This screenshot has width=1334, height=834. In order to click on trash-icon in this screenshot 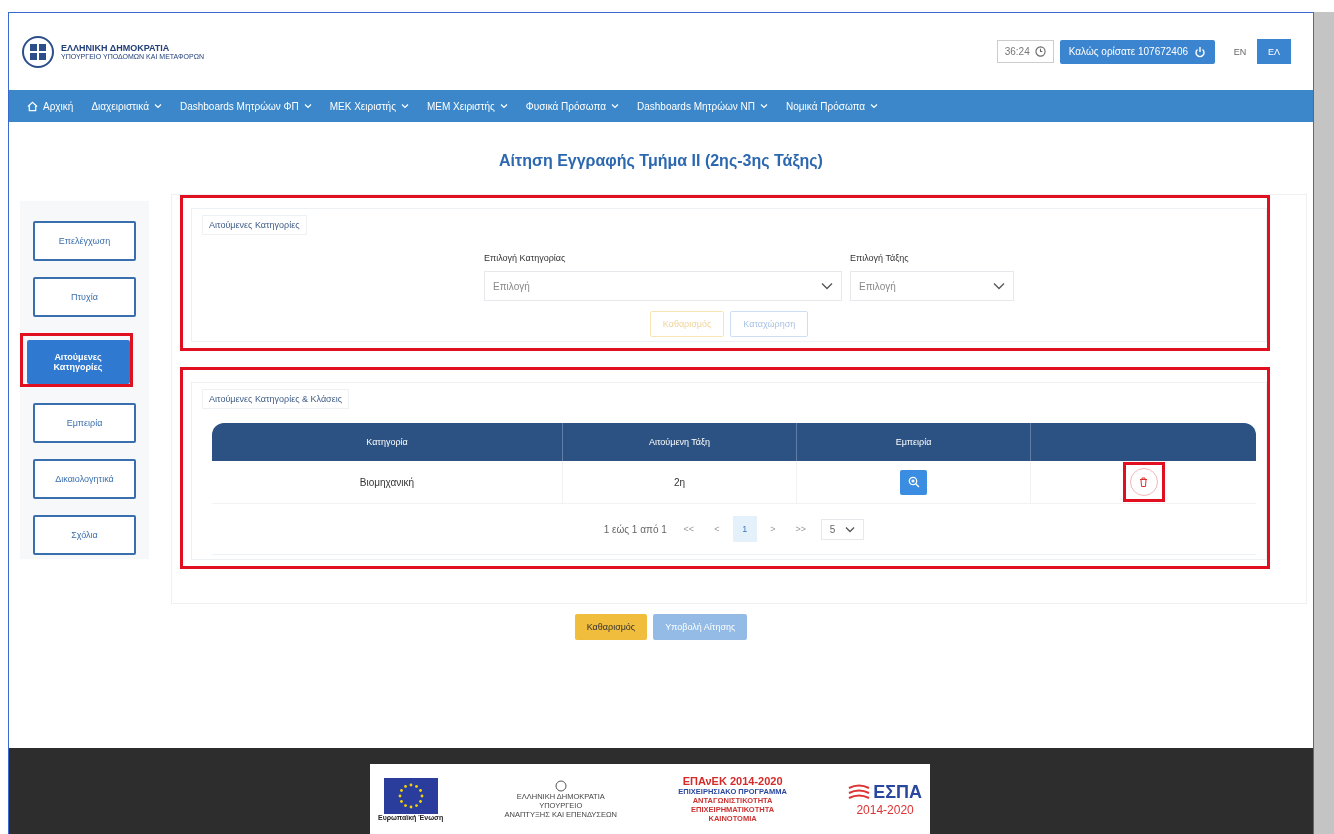, I will do `click(1143, 482)`.